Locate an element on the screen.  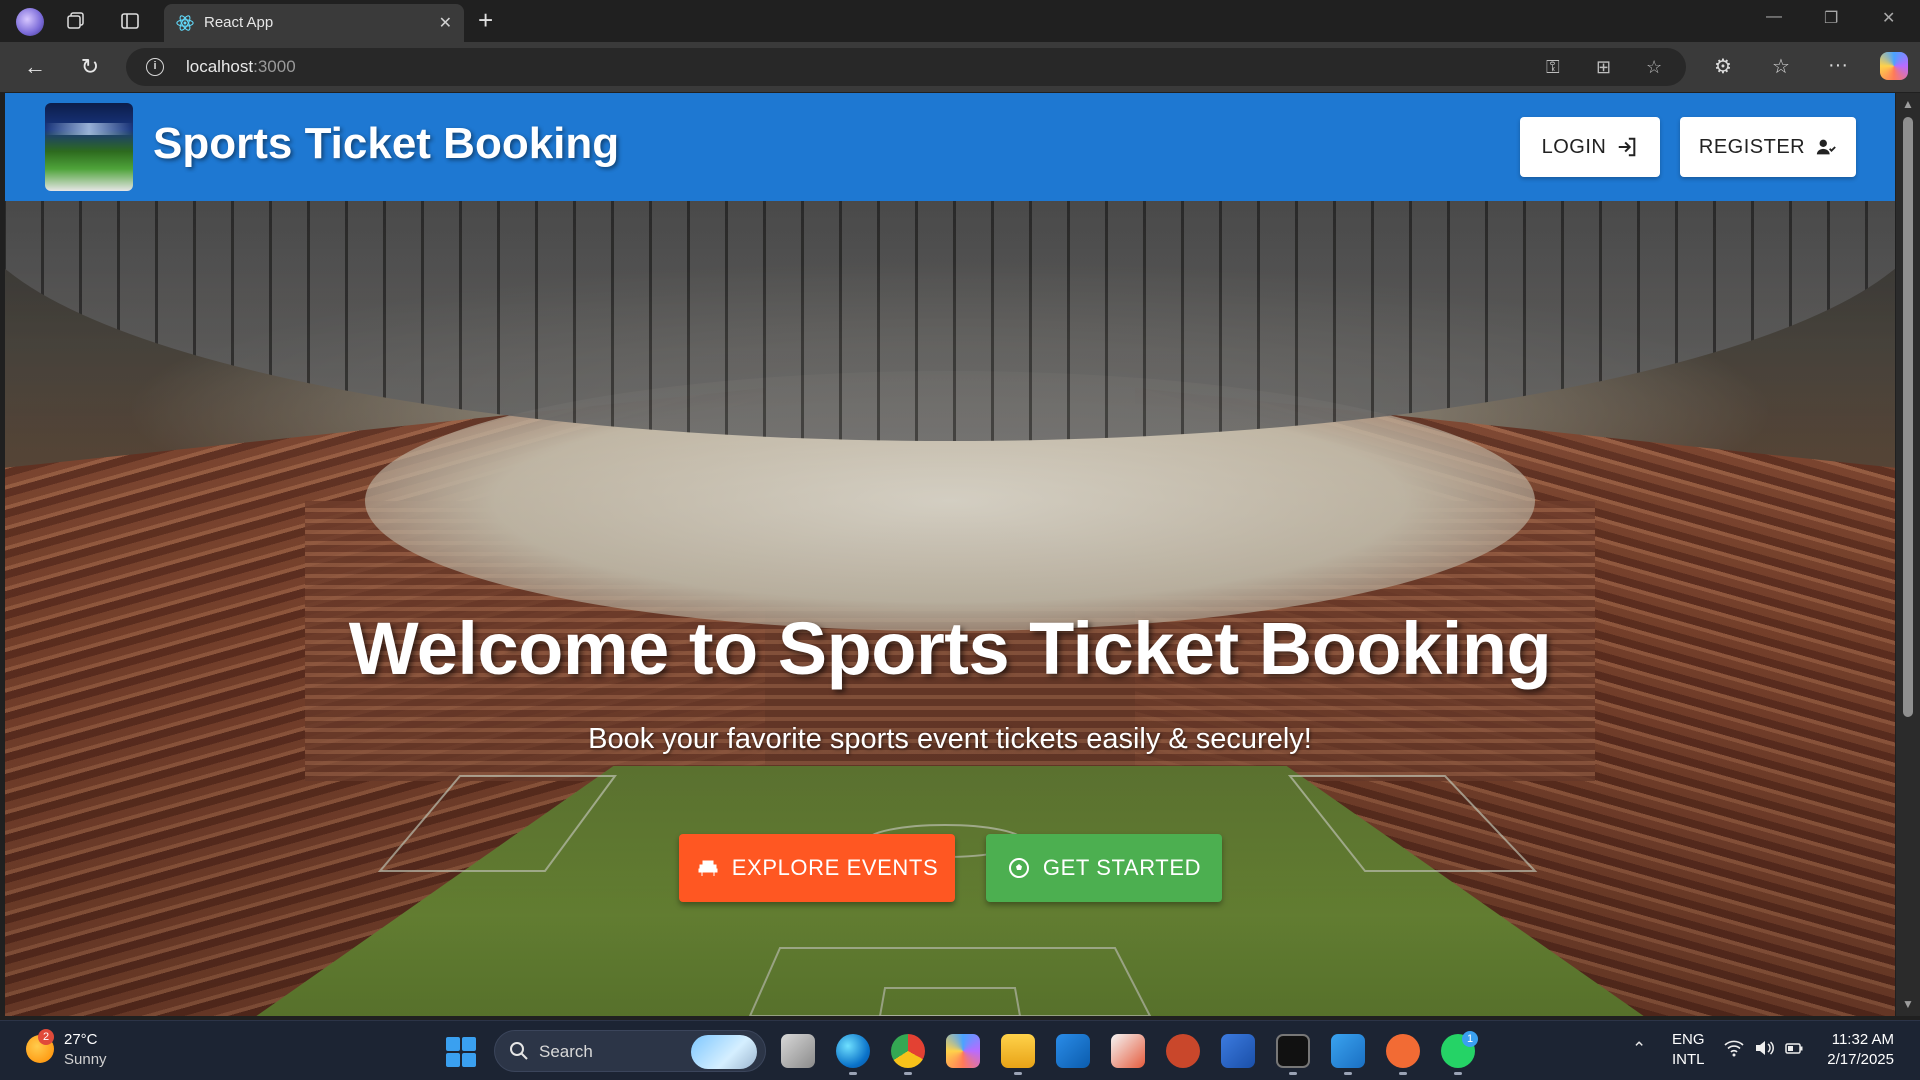
terminal-icon is located at coordinates (1293, 1051).